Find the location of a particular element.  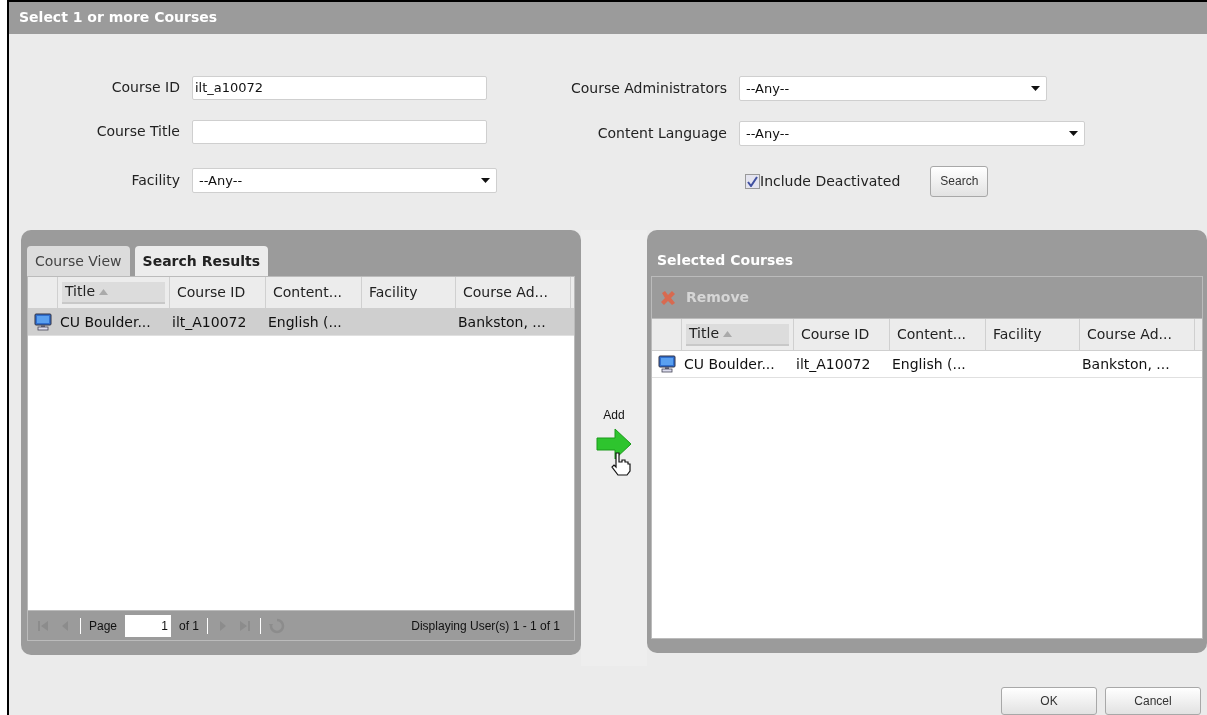

hand-cursor-icon is located at coordinates (621, 464).